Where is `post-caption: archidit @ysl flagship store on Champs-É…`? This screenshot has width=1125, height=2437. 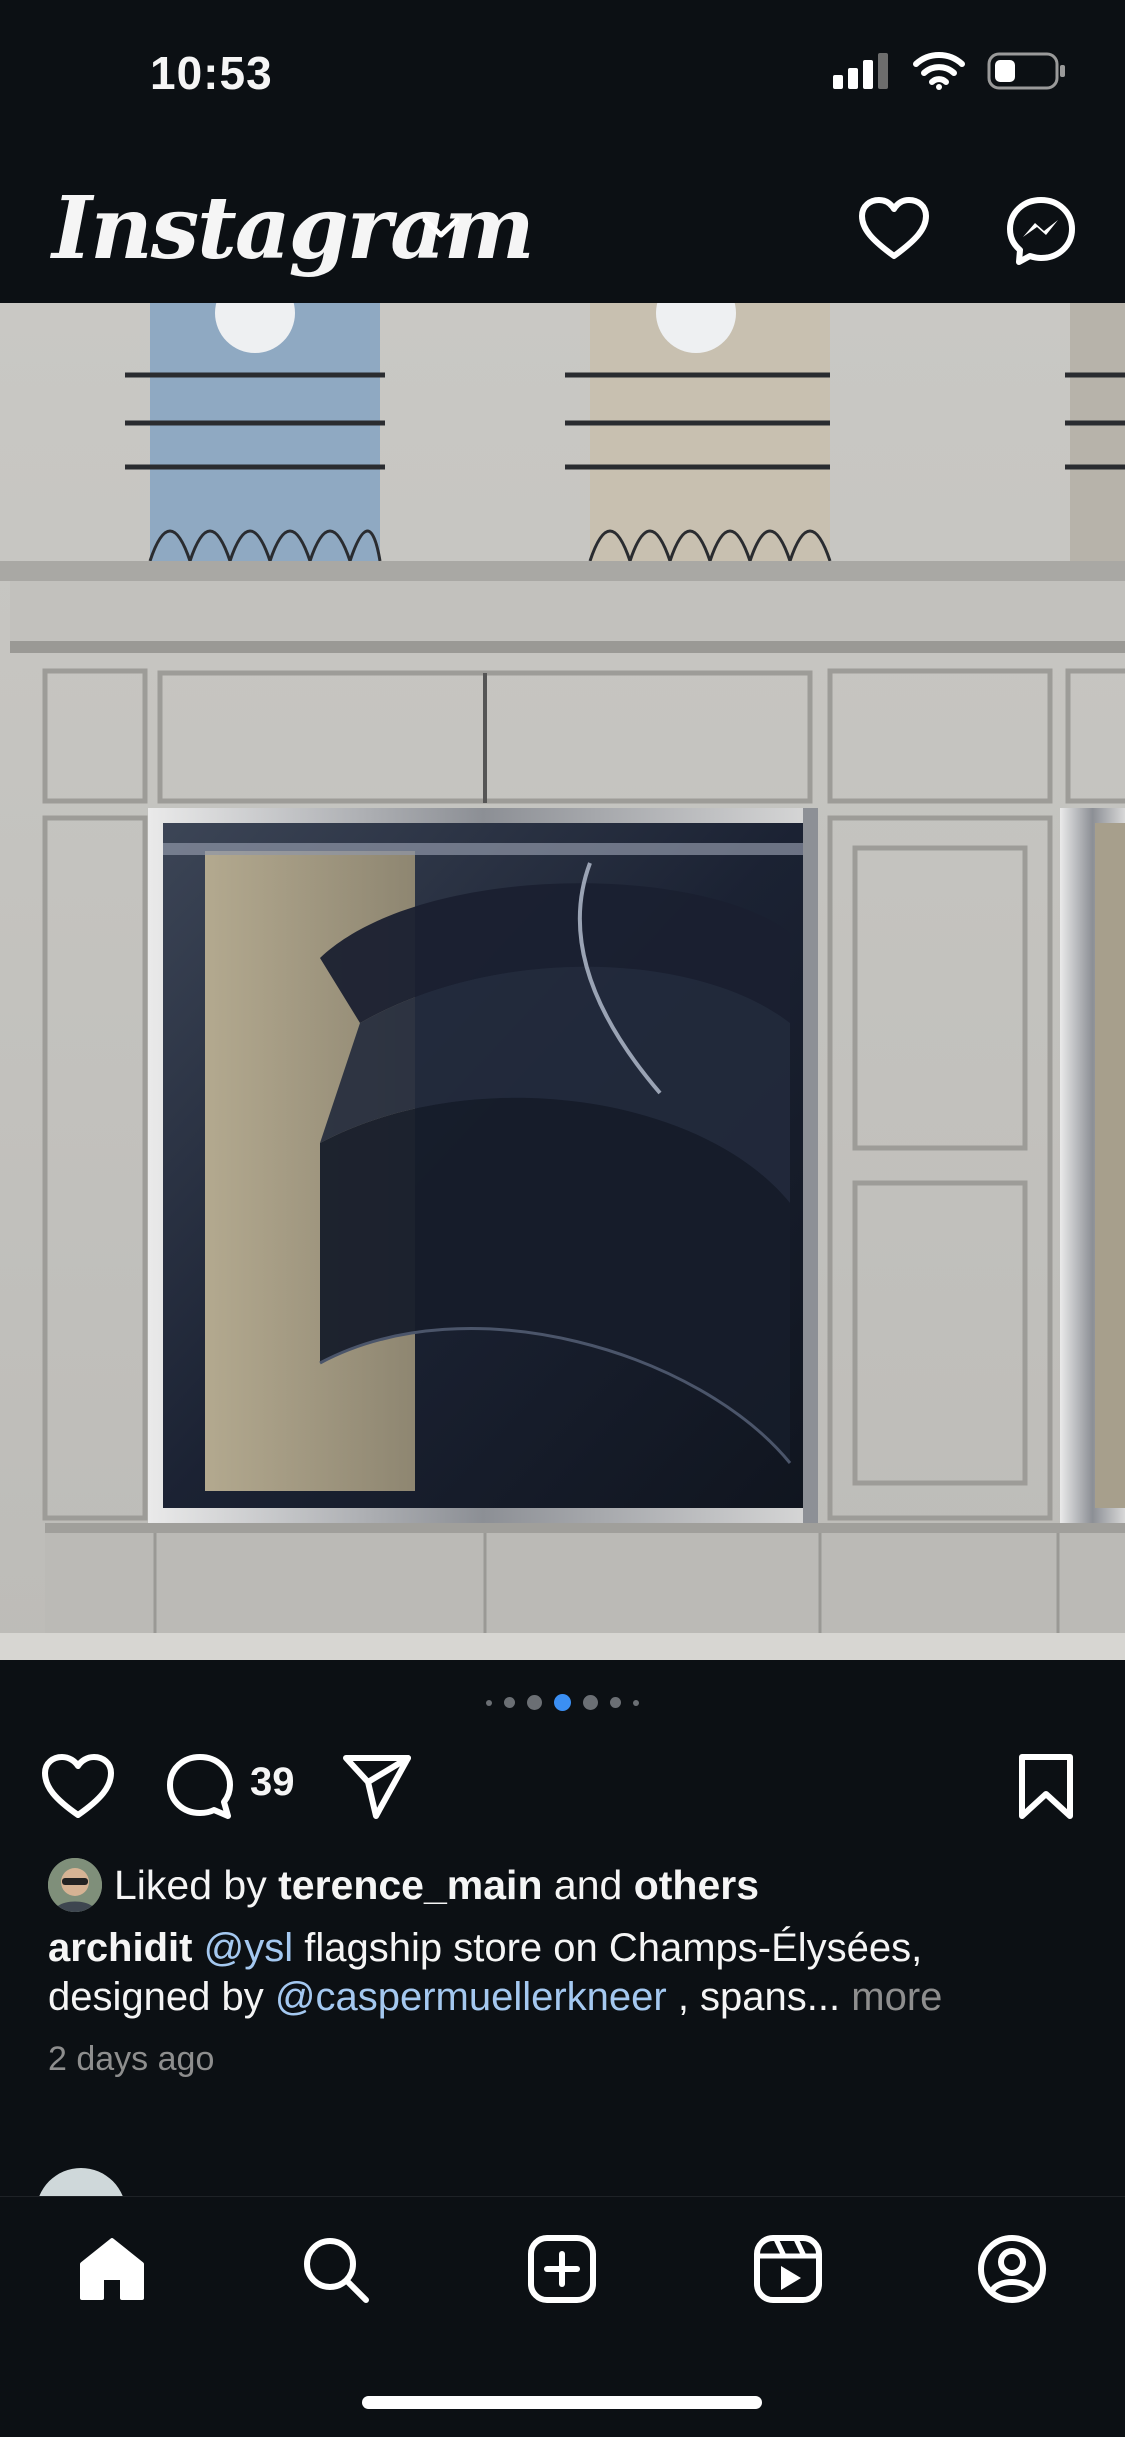 post-caption: archidit @ysl flagship store on Champs-É… is located at coordinates (568, 1973).